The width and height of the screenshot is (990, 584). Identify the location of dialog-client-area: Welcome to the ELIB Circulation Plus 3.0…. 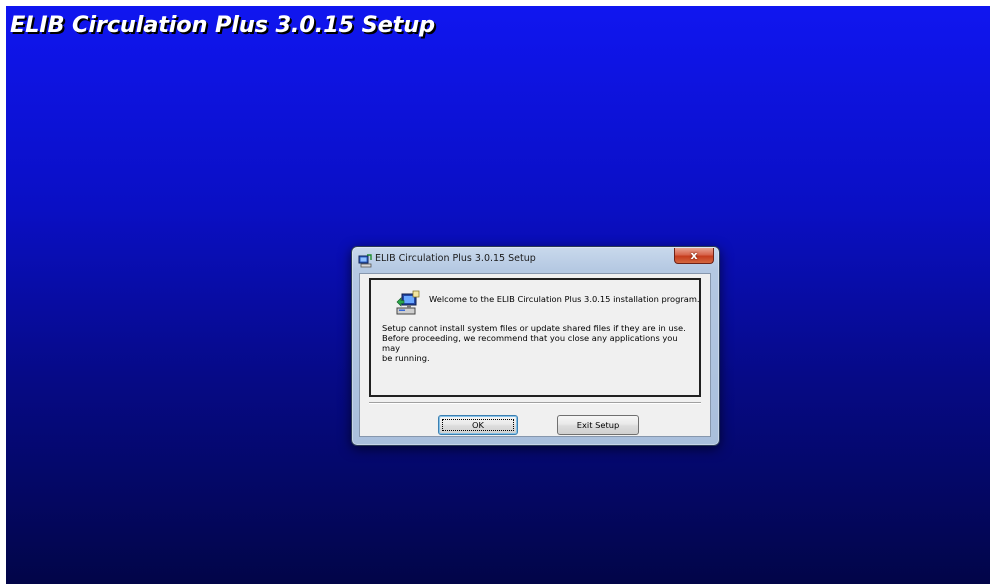
(535, 355).